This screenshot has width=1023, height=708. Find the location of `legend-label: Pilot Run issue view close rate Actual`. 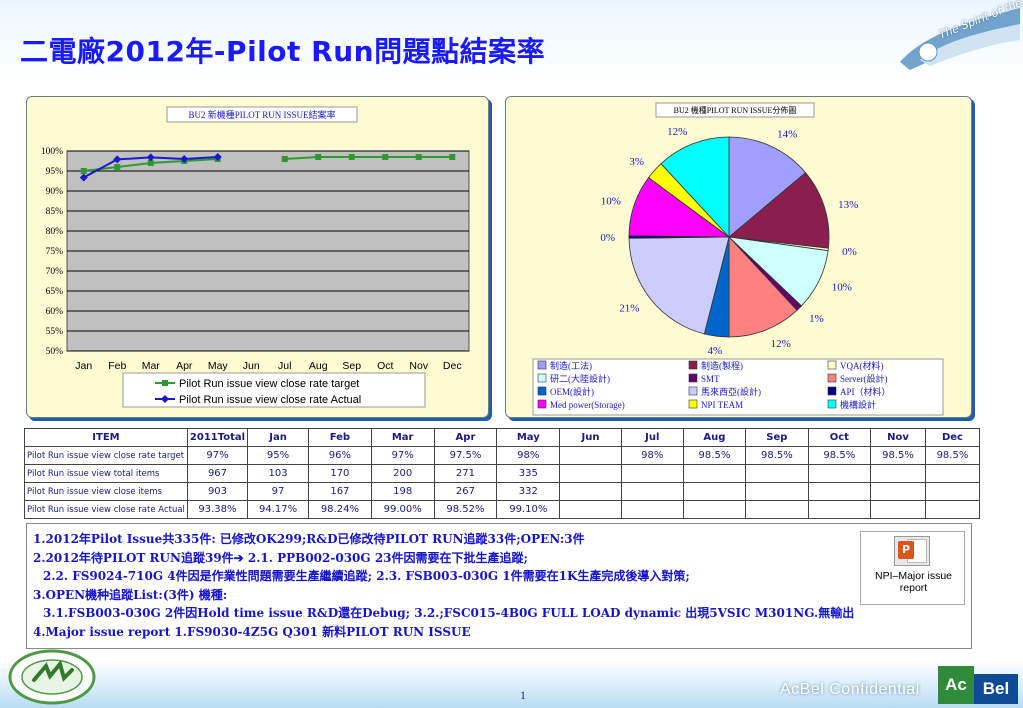

legend-label: Pilot Run issue view close rate Actual is located at coordinates (270, 400).